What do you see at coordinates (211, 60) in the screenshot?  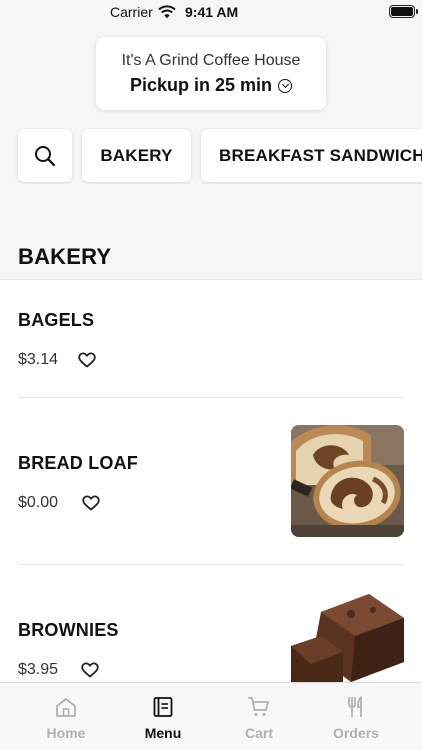 I see `store-name: It's A Grind Coffee House` at bounding box center [211, 60].